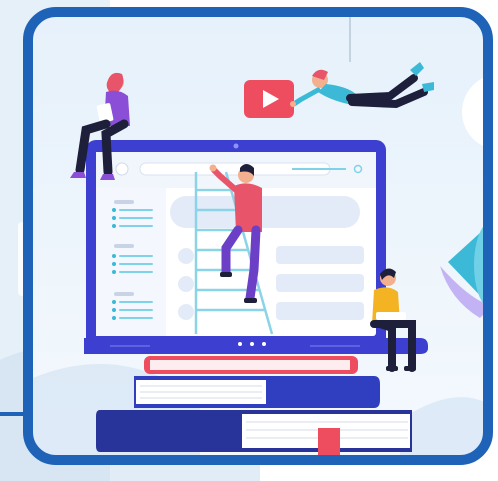 The height and width of the screenshot is (481, 498). Describe the element at coordinates (269, 99) in the screenshot. I see `video-play-card` at that location.